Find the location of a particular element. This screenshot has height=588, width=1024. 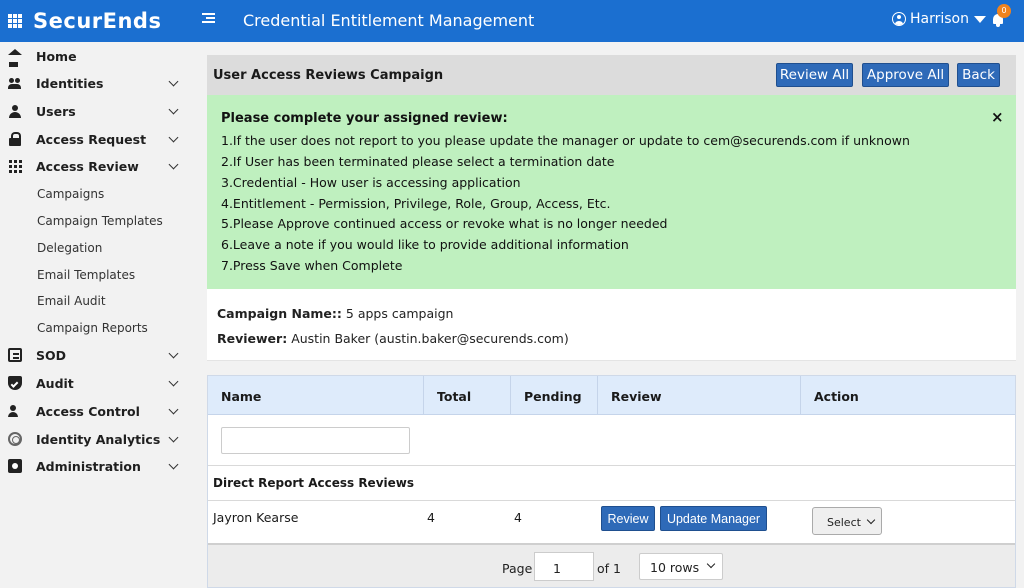

sidebar-item-administration: Administration is located at coordinates (96, 466).